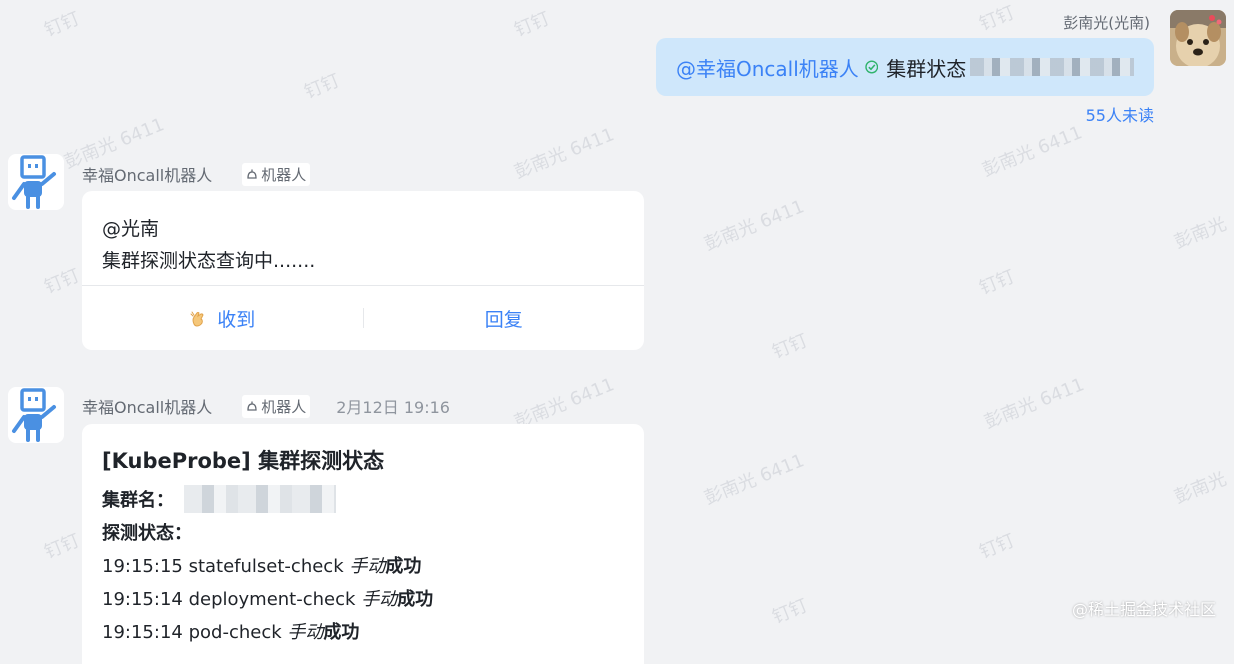 This screenshot has width=1234, height=664. I want to click on hand-clap-icon, so click(197, 319).